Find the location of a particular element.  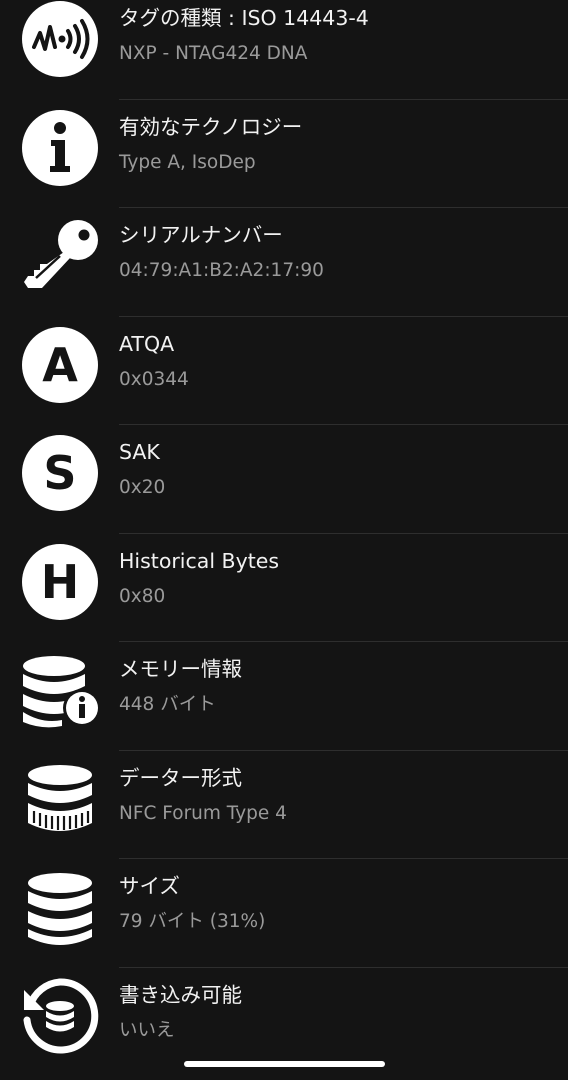

data-format-value: NFC Forum Type 4 is located at coordinates (203, 813).